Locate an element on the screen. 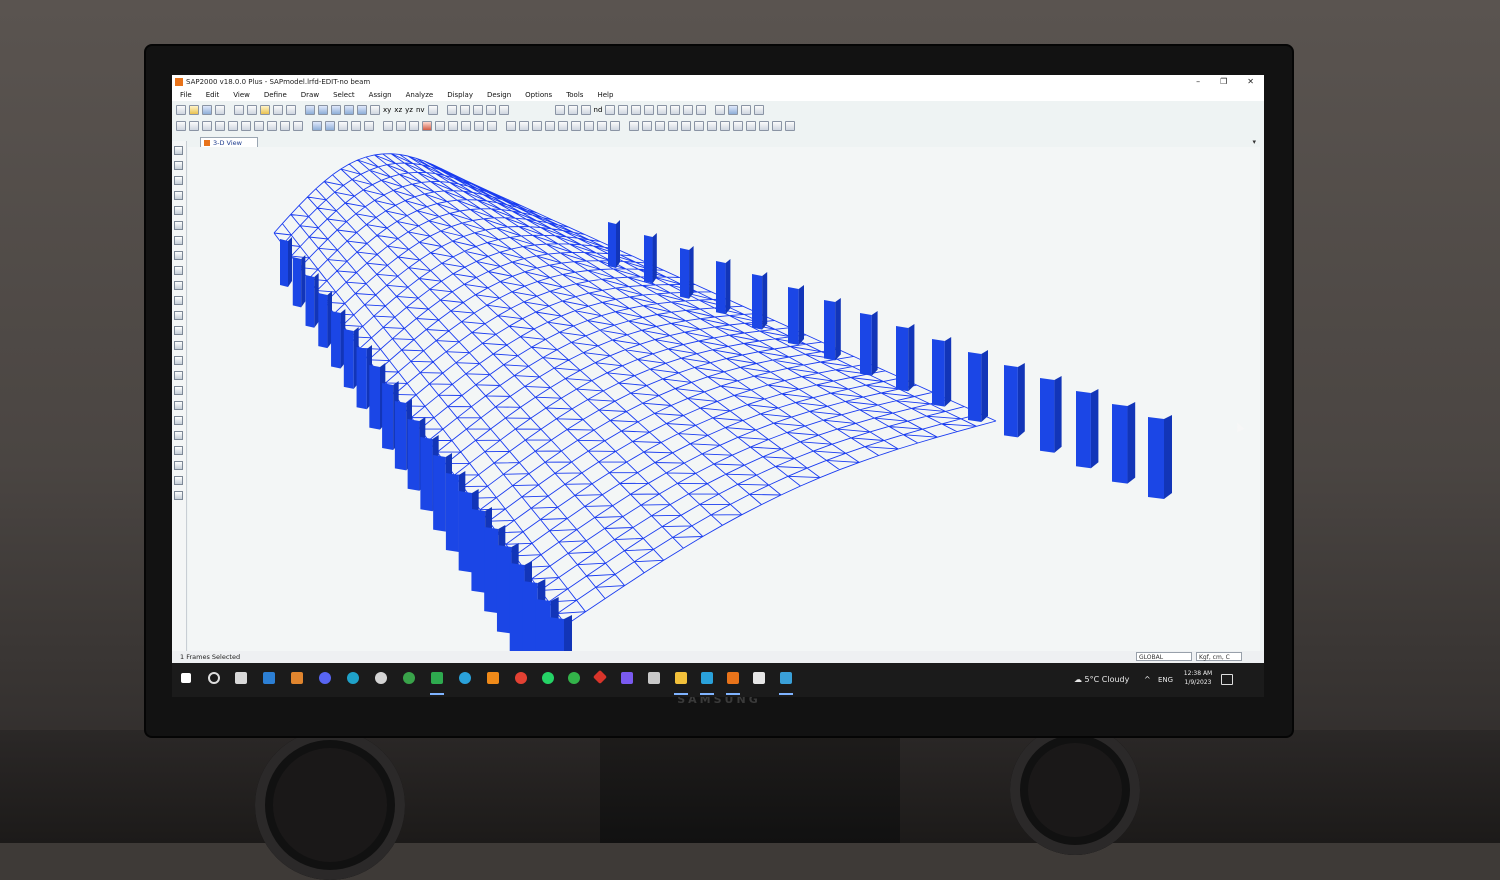 The width and height of the screenshot is (1500, 880). show-influence-lines-icon is located at coordinates (699, 126).